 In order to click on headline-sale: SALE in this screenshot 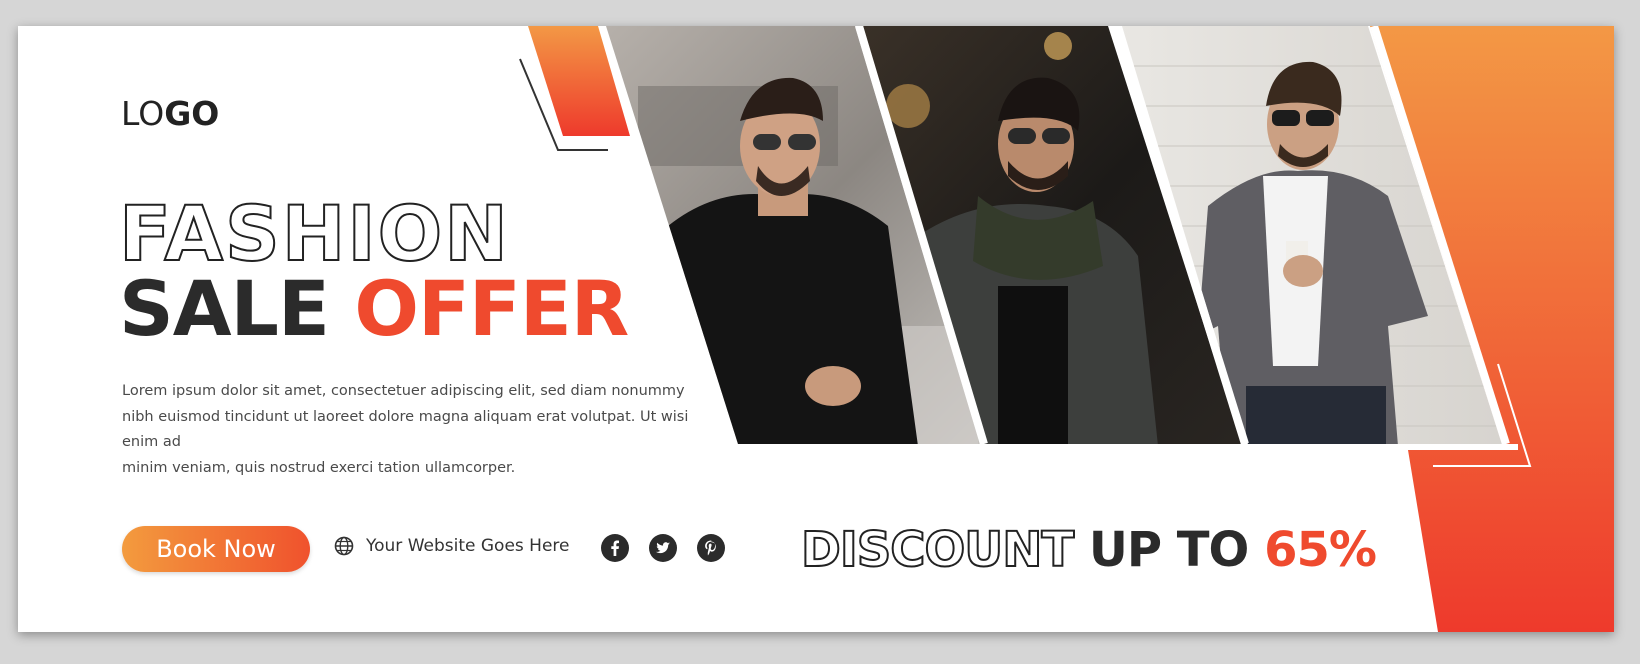, I will do `click(224, 308)`.